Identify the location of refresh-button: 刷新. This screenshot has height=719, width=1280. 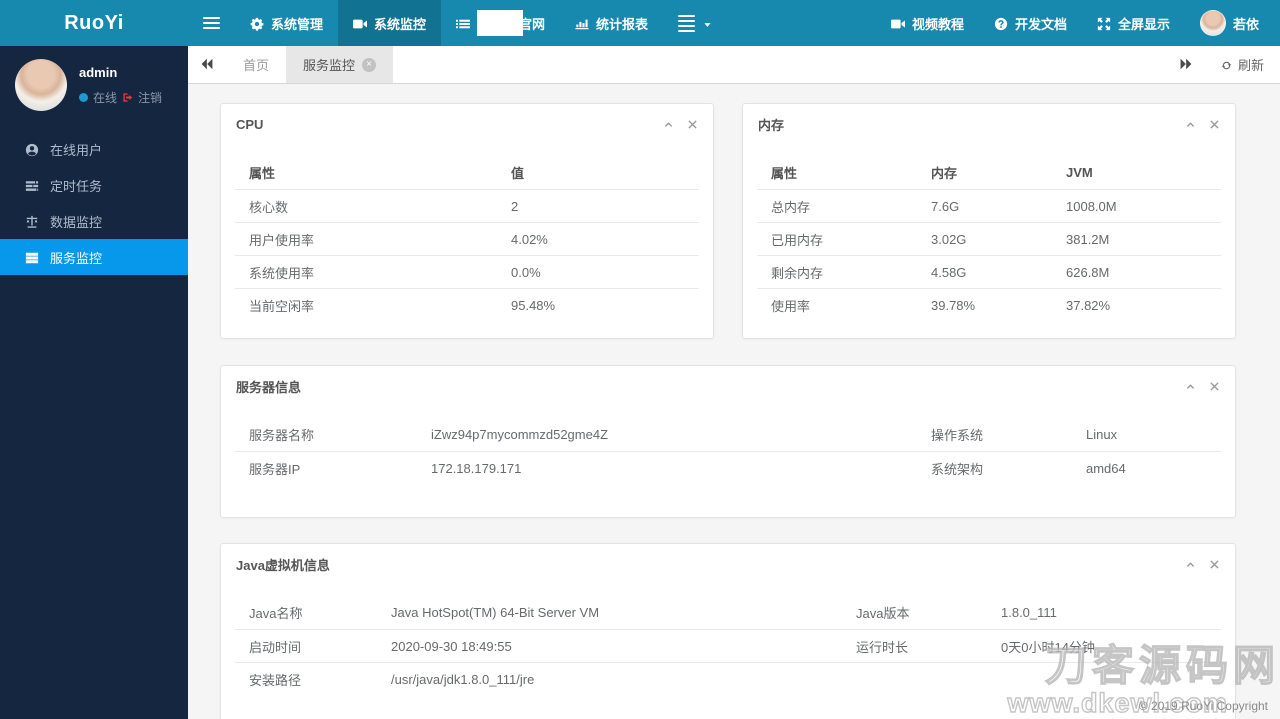
(1242, 64).